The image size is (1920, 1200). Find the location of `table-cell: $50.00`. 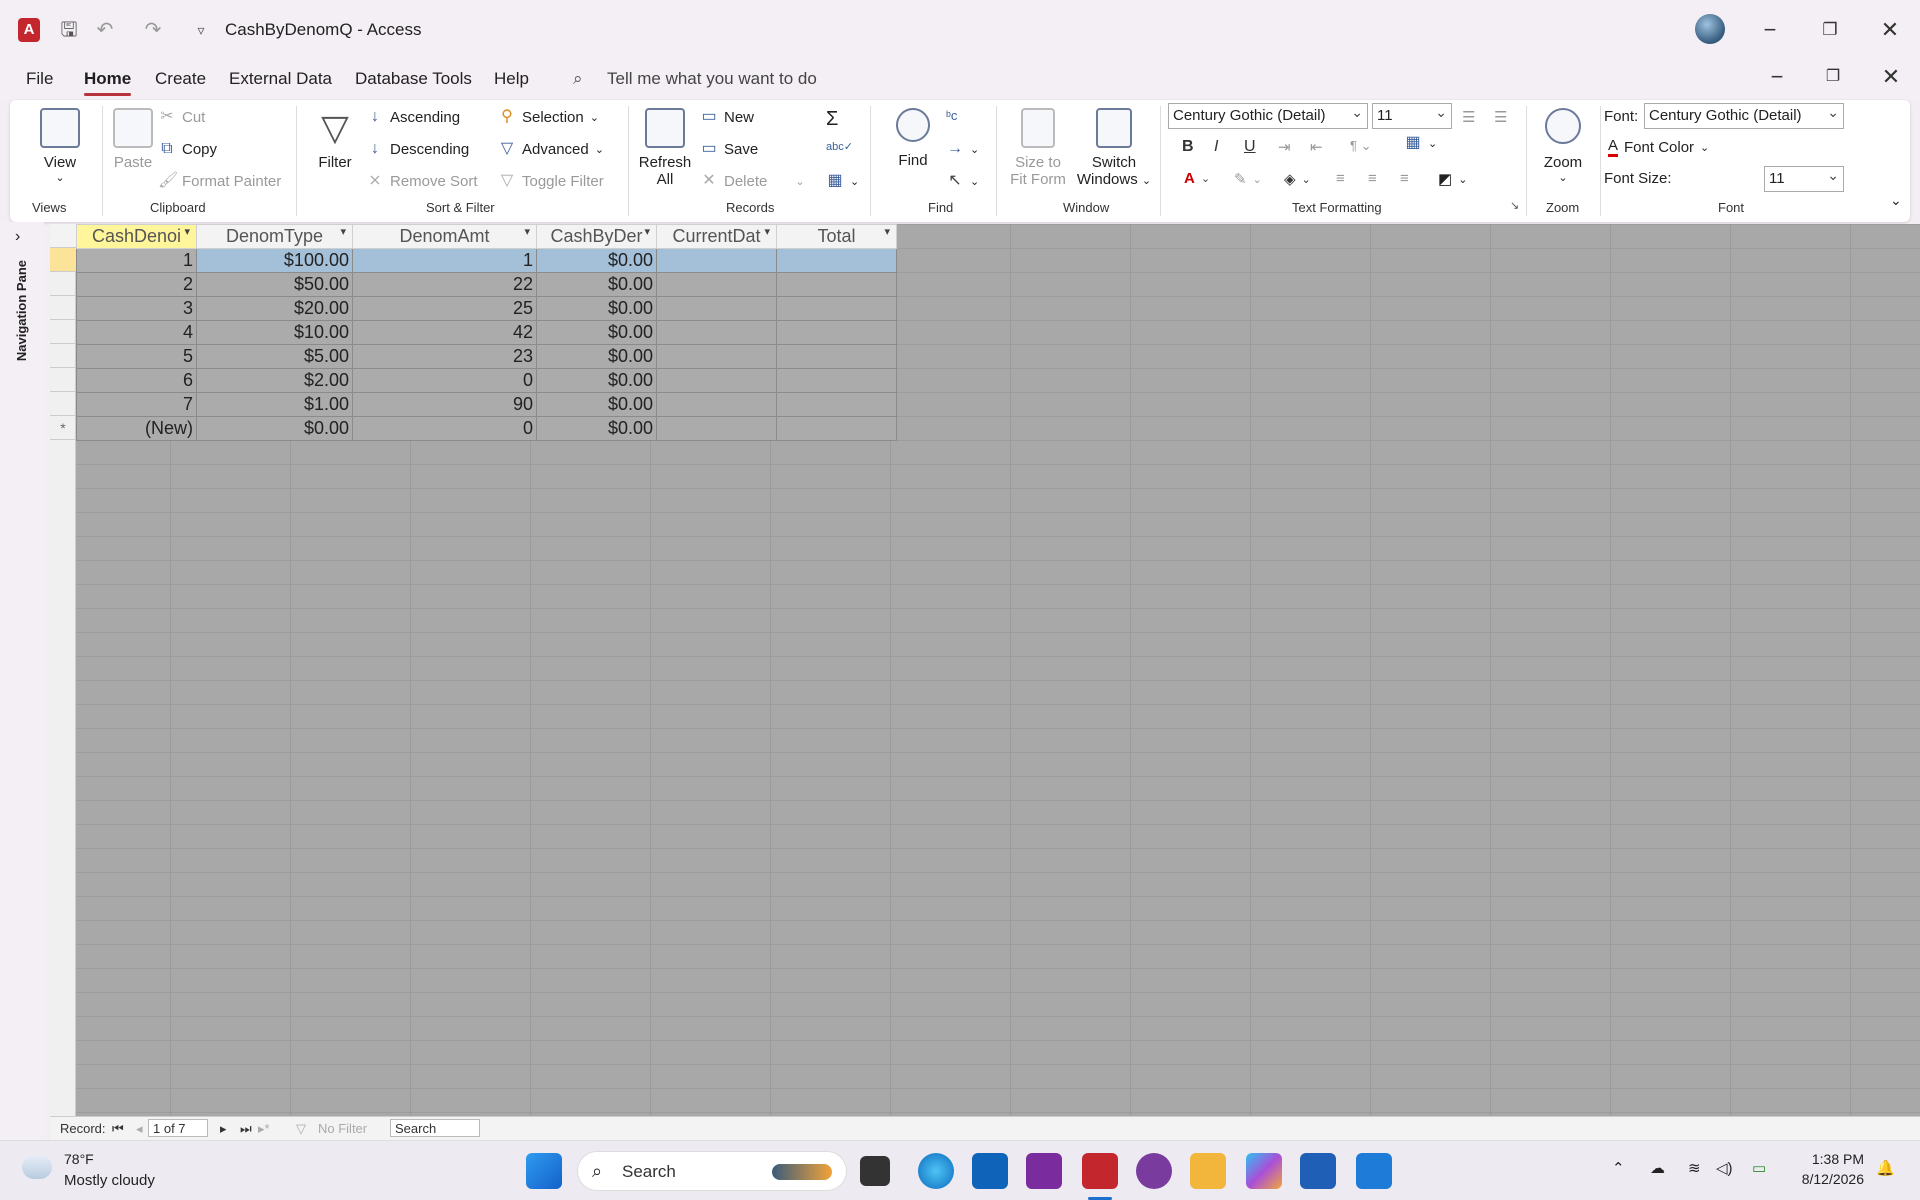

table-cell: $50.00 is located at coordinates (274, 284).